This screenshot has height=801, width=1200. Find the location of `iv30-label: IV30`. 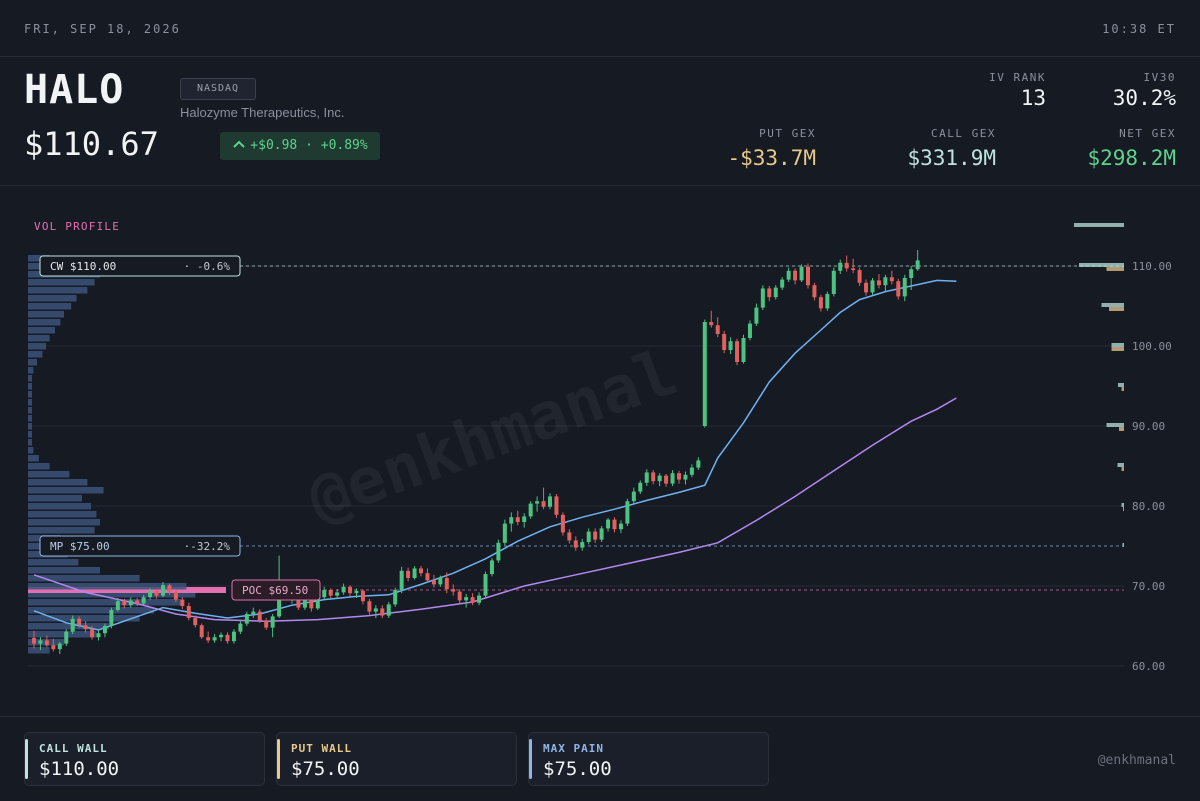

iv30-label: IV30 is located at coordinates (1159, 77).